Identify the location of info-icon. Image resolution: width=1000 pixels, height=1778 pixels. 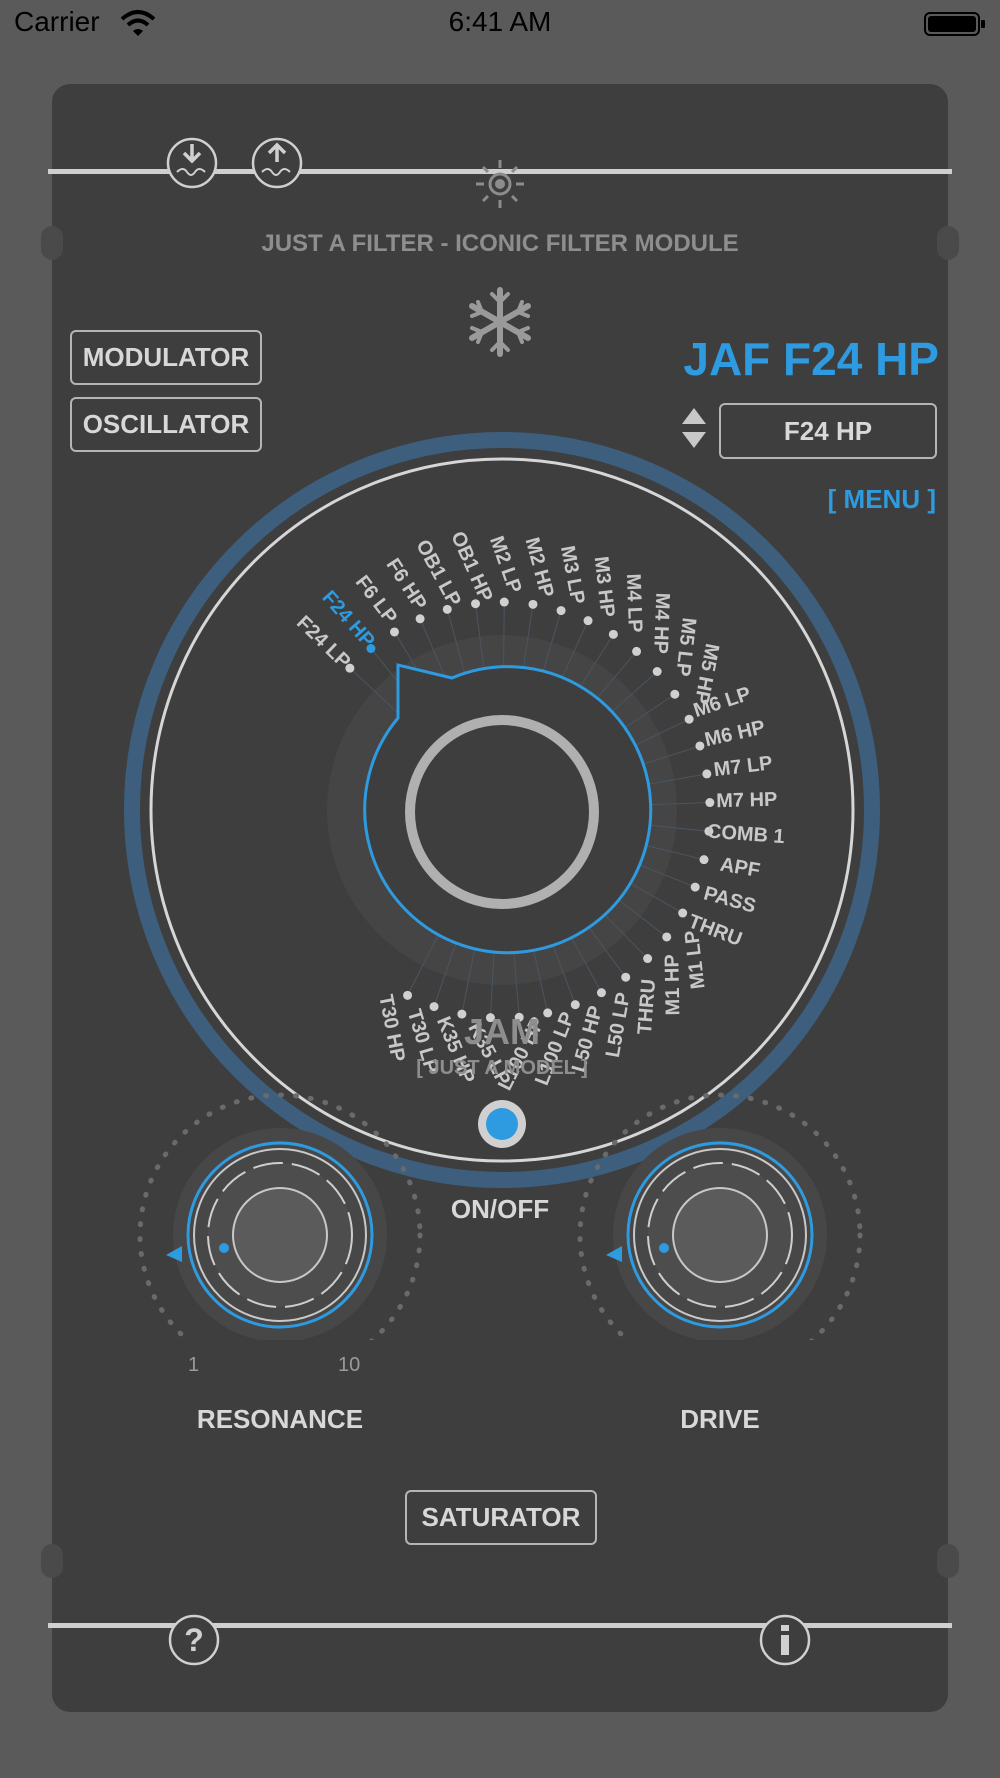
(785, 1640).